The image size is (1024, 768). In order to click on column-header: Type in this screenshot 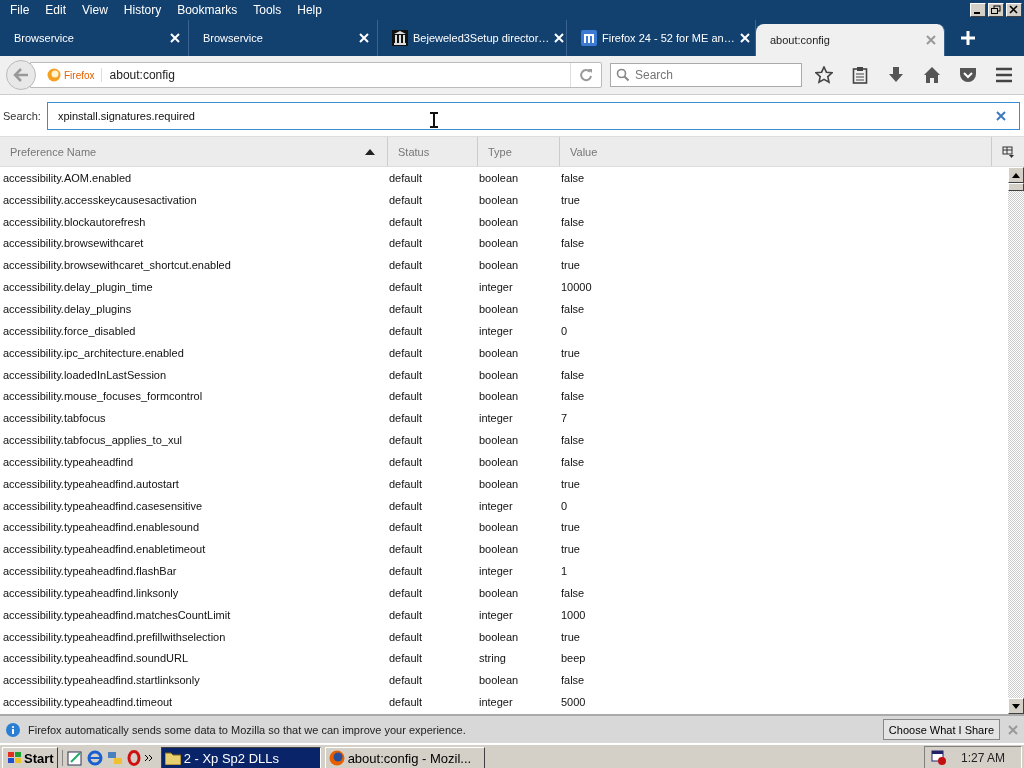, I will do `click(519, 151)`.